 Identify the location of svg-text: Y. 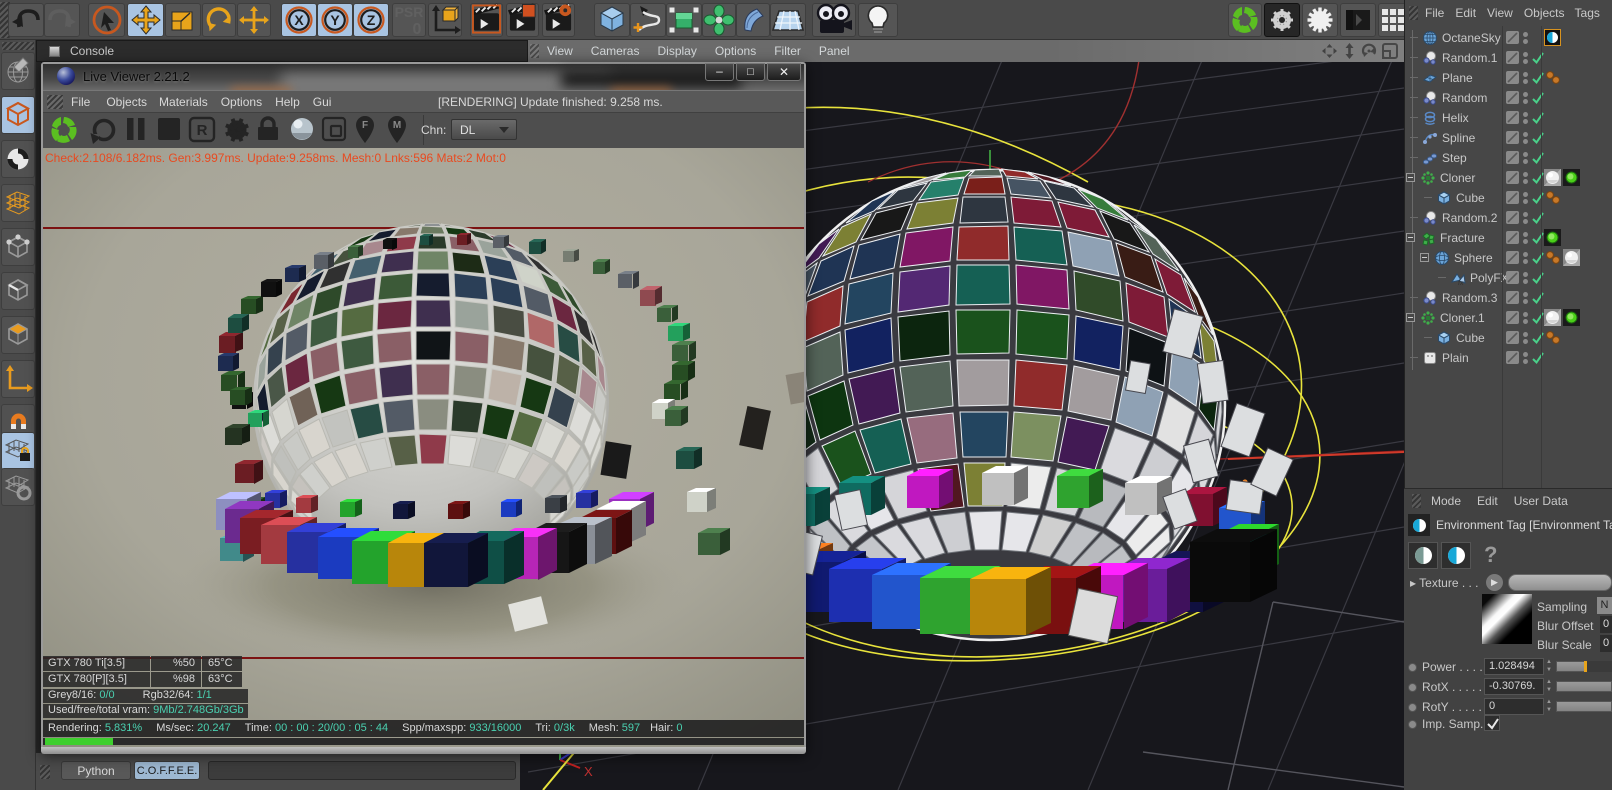
(335, 20).